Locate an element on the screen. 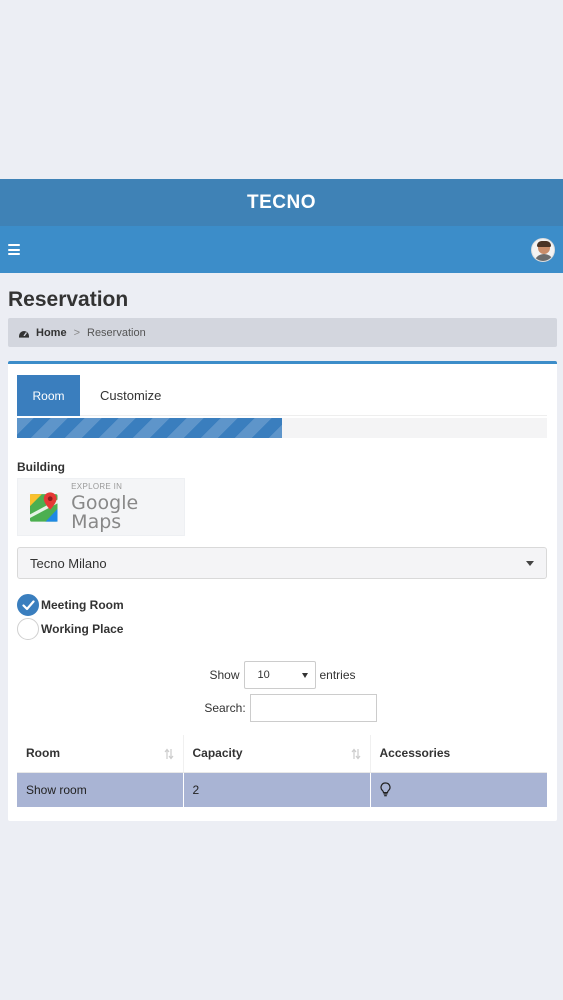 This screenshot has width=563, height=1000. entries-select-value: 10 is located at coordinates (263, 675).